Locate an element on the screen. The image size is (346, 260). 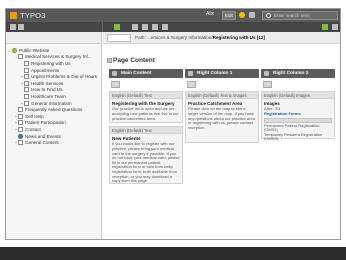
image-thumbnail is located at coordinates (298, 120).